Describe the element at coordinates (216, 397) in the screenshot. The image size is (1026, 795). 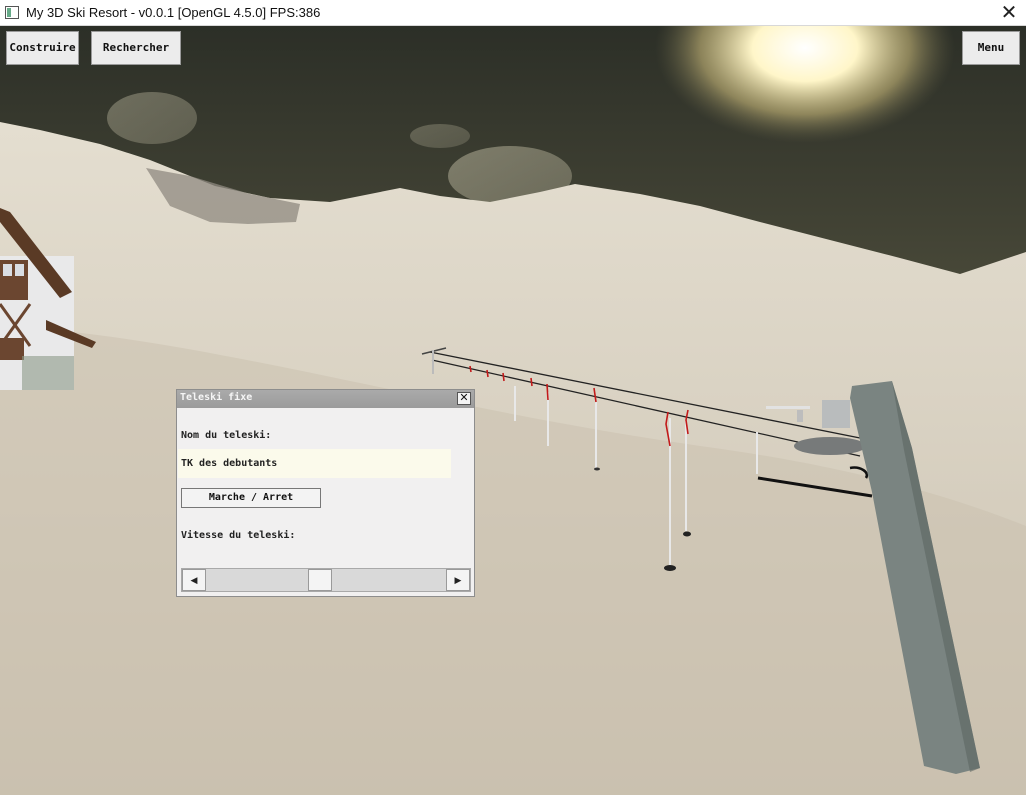
I see `dialog-title: Teleski fixe` at that location.